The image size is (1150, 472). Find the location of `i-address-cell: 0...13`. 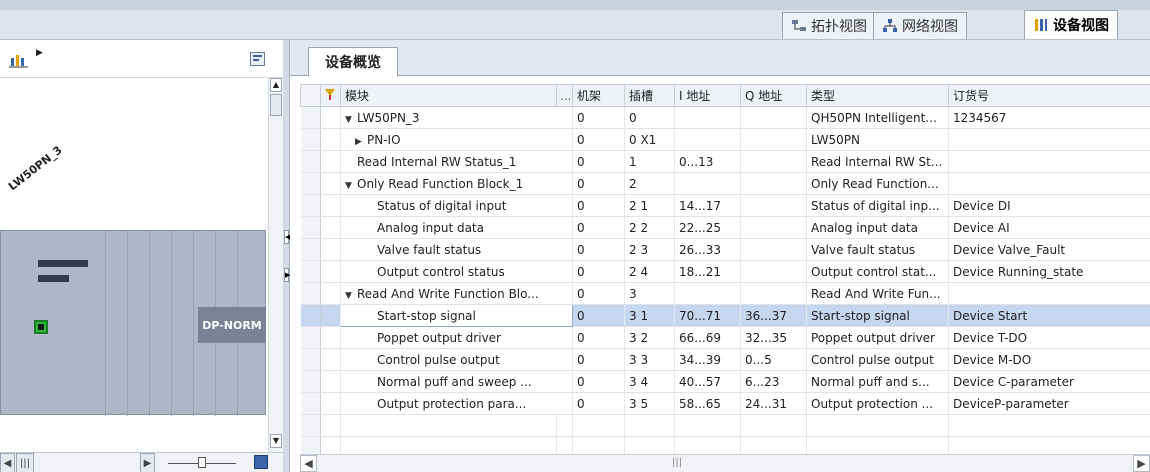

i-address-cell: 0...13 is located at coordinates (707, 161).